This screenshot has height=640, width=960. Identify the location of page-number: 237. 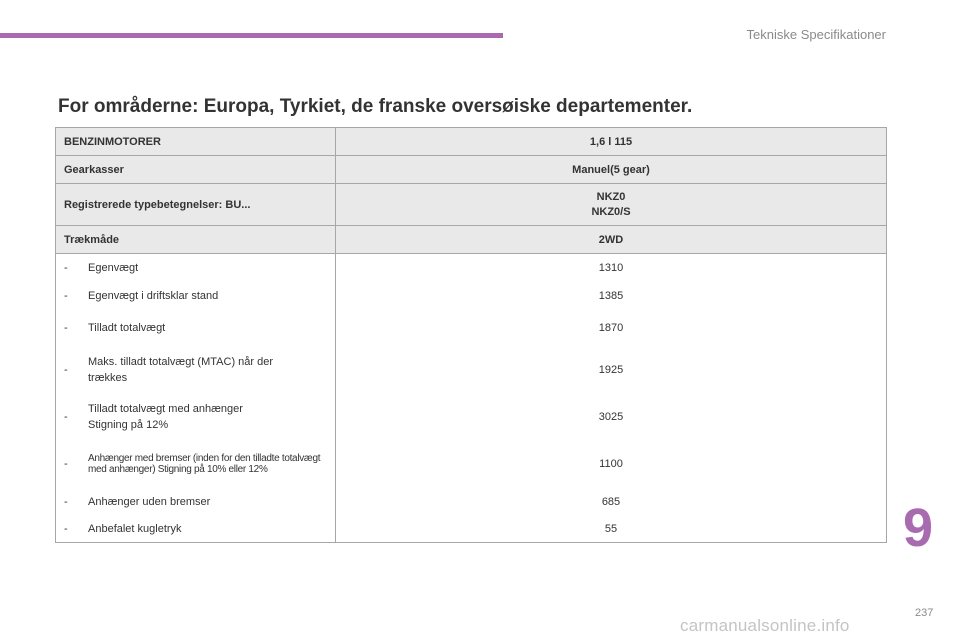
(924, 613).